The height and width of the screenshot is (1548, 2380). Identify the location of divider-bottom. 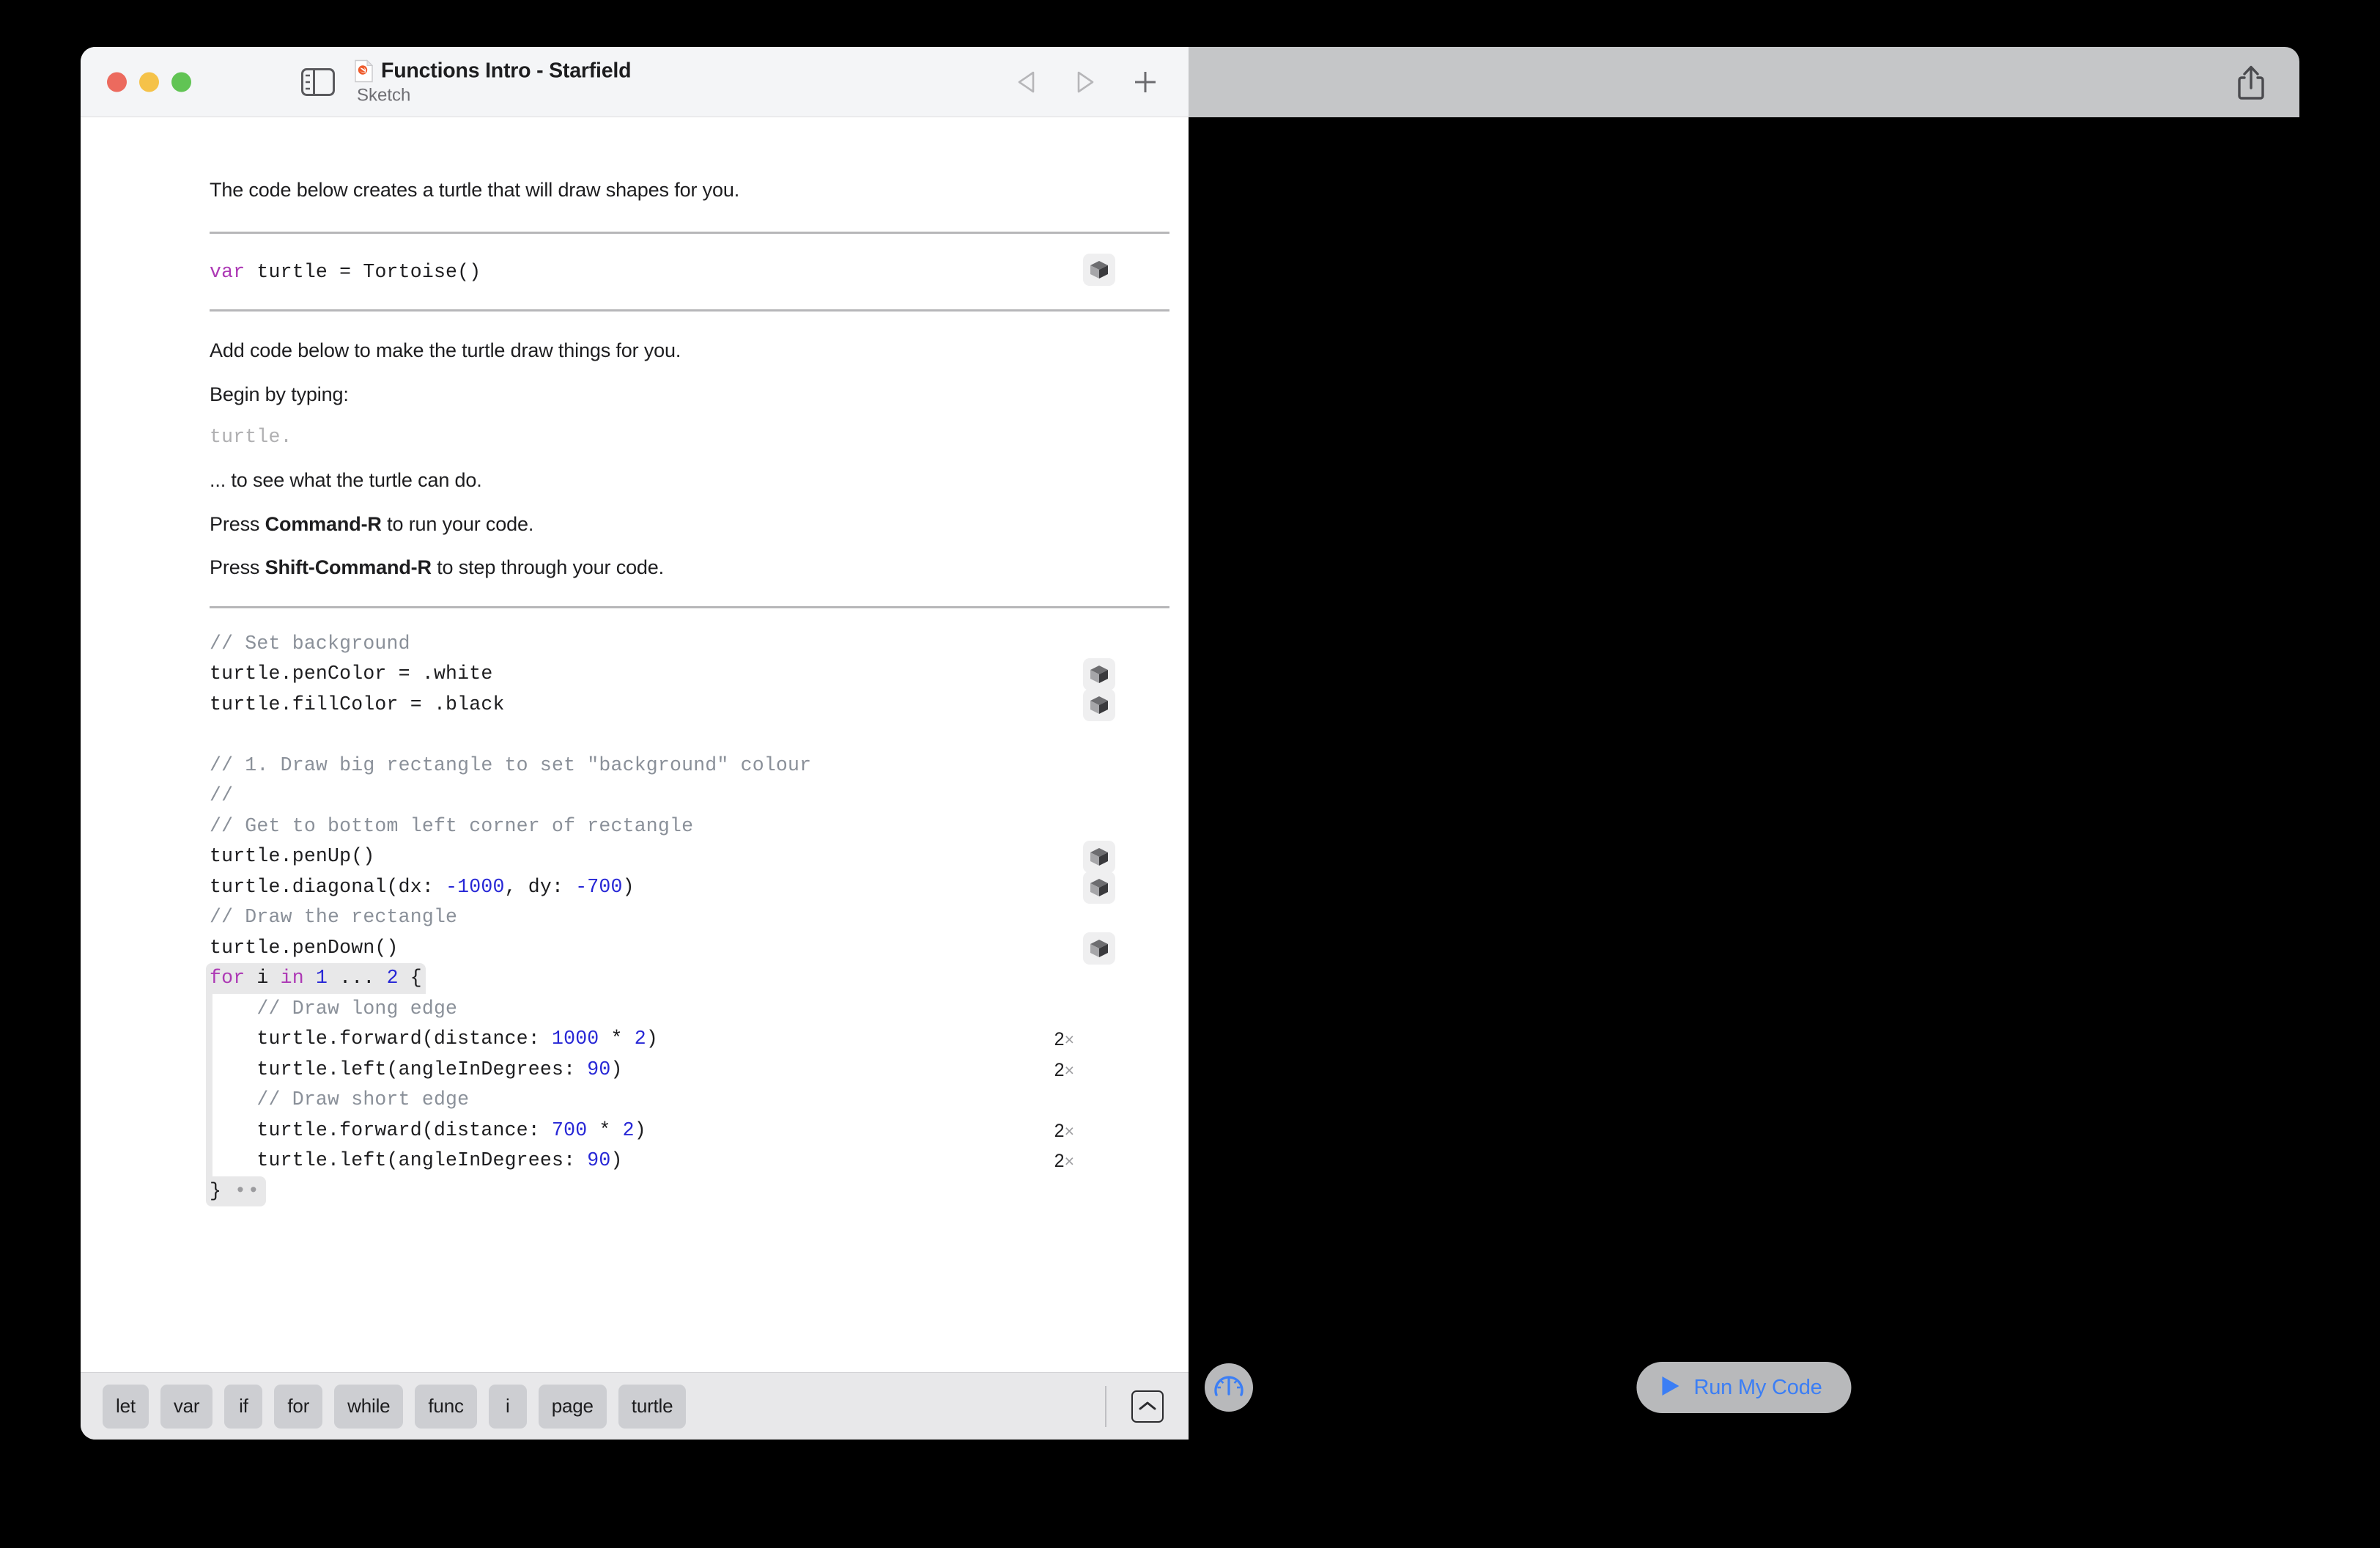
(689, 310).